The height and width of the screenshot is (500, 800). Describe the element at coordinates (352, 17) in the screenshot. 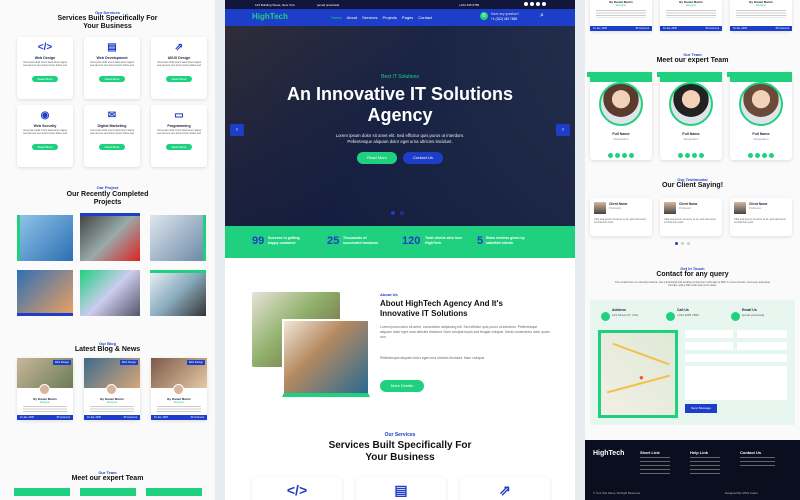

I see `nav-item: About` at that location.